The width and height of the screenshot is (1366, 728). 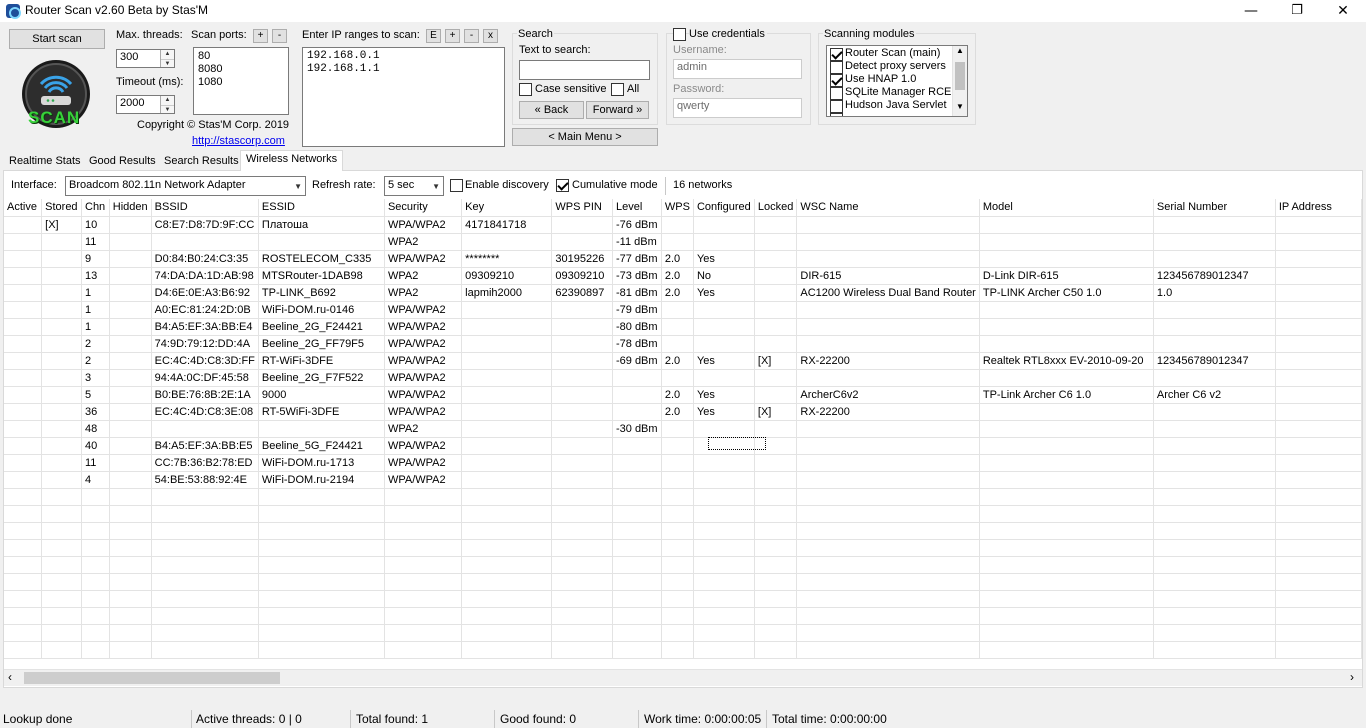 I want to click on table-cell: WiFi-DOM.ru-0146, so click(x=321, y=310).